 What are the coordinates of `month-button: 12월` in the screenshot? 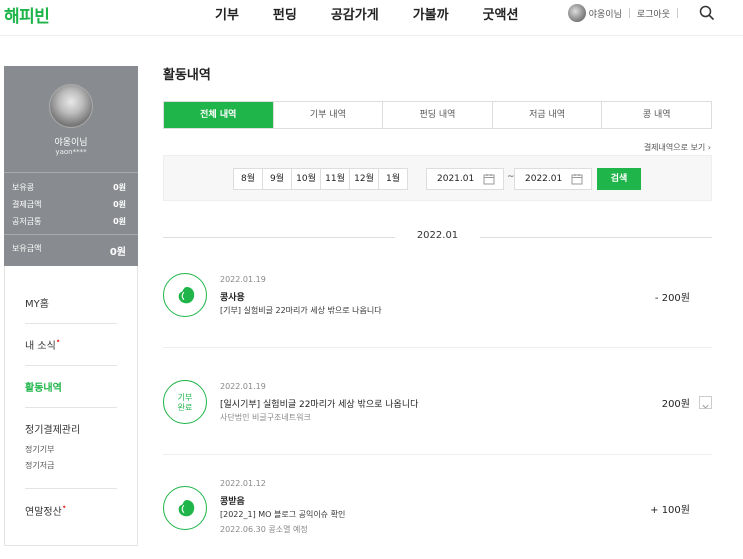 It's located at (364, 179).